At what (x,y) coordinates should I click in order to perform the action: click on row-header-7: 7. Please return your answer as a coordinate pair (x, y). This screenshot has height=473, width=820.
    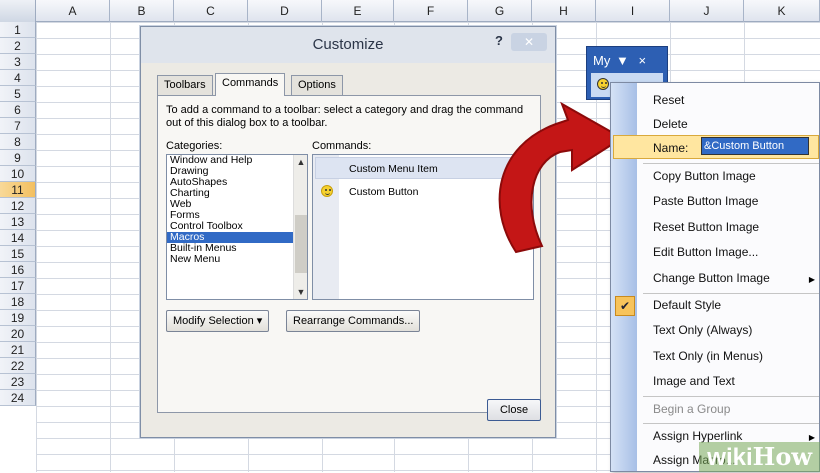
    Looking at the image, I should click on (18, 126).